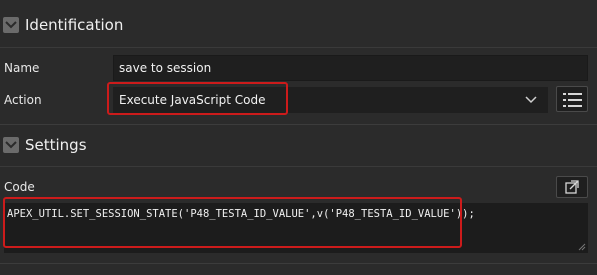 This screenshot has height=275, width=597. What do you see at coordinates (298, 263) in the screenshot?
I see `bottom-divider` at bounding box center [298, 263].